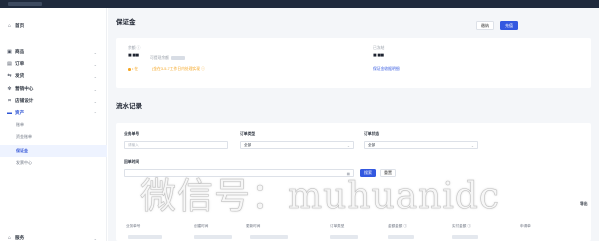 This screenshot has width=599, height=241. What do you see at coordinates (53, 76) in the screenshot?
I see `sidebar-item-delivery: ⇆ 发货 ⌄` at bounding box center [53, 76].